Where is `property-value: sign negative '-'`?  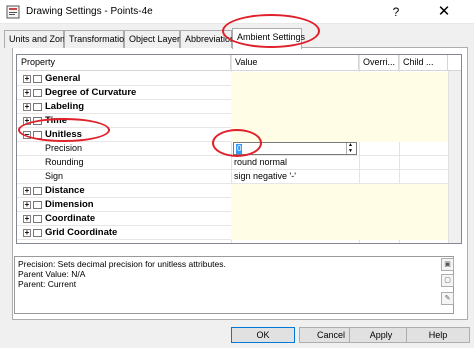 property-value: sign negative '-' is located at coordinates (265, 176).